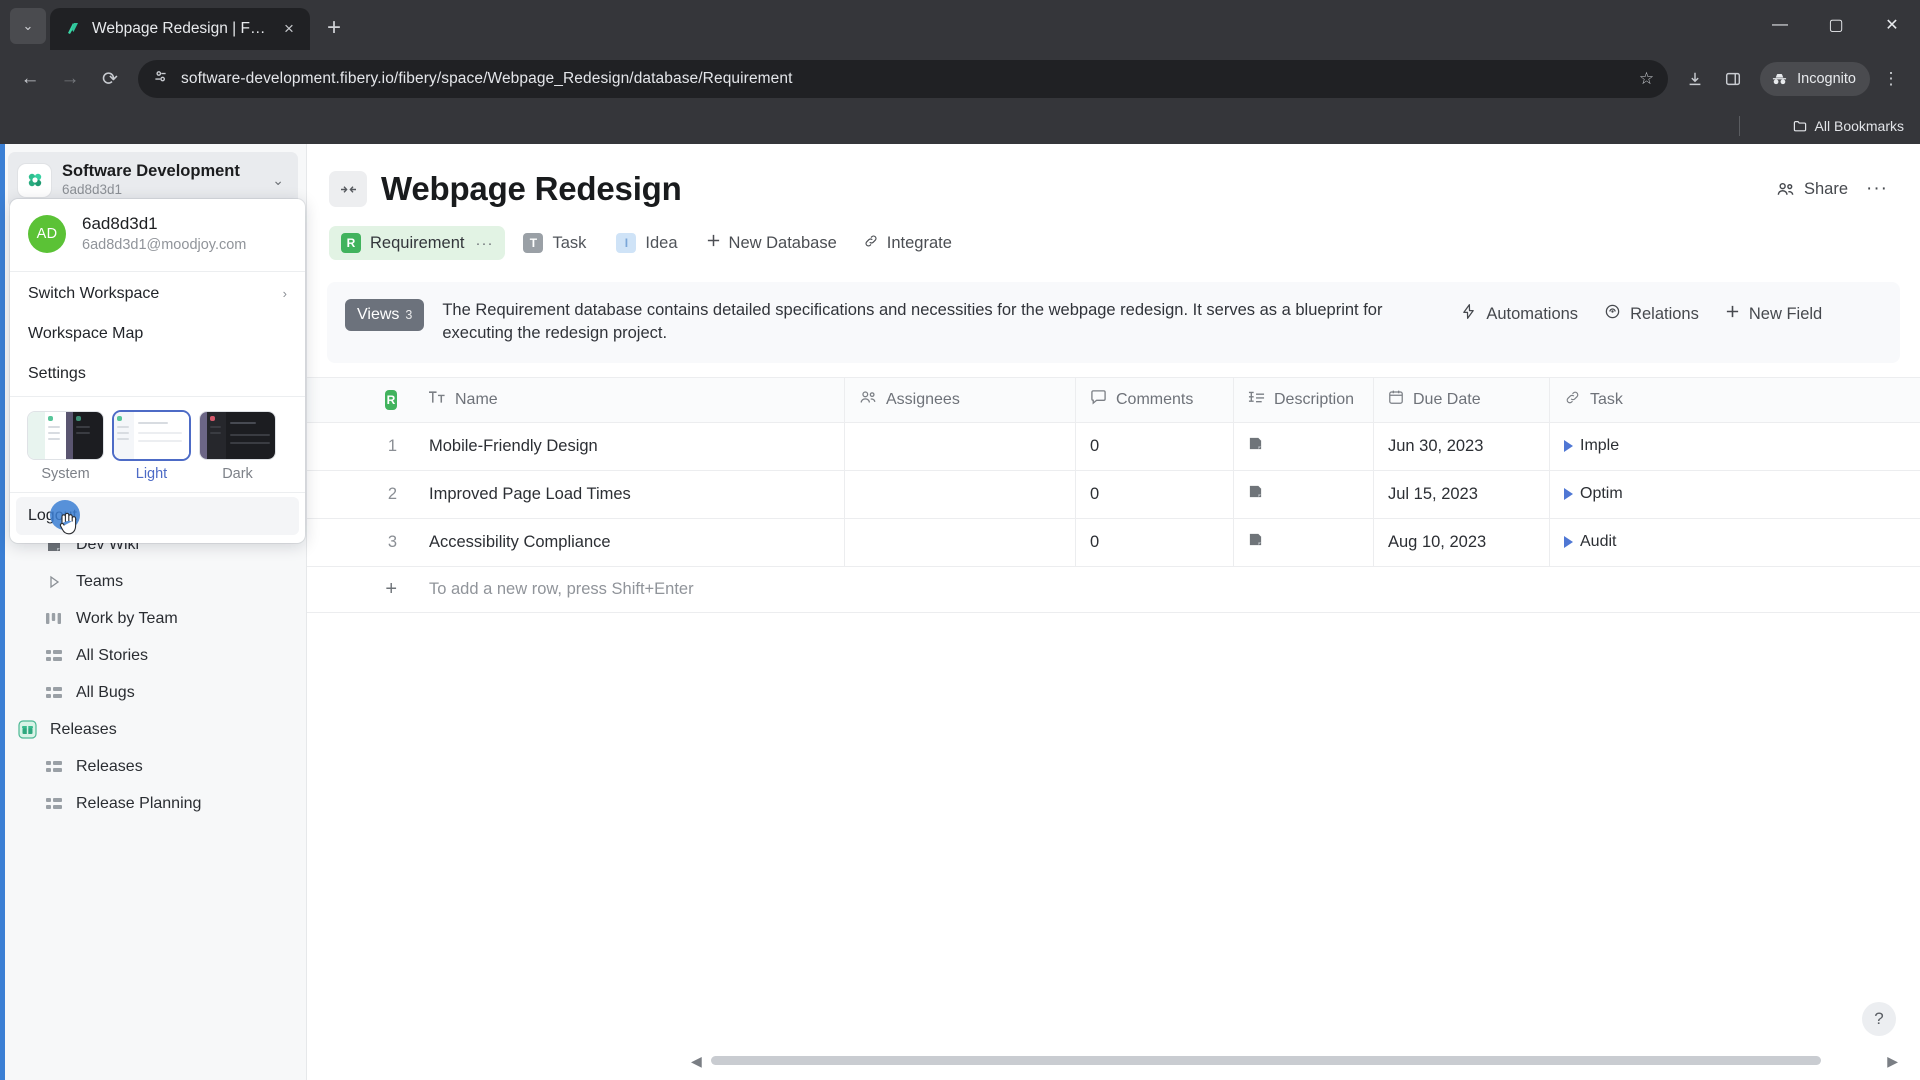  I want to click on sidebar-item-label: Releases, so click(109, 766).